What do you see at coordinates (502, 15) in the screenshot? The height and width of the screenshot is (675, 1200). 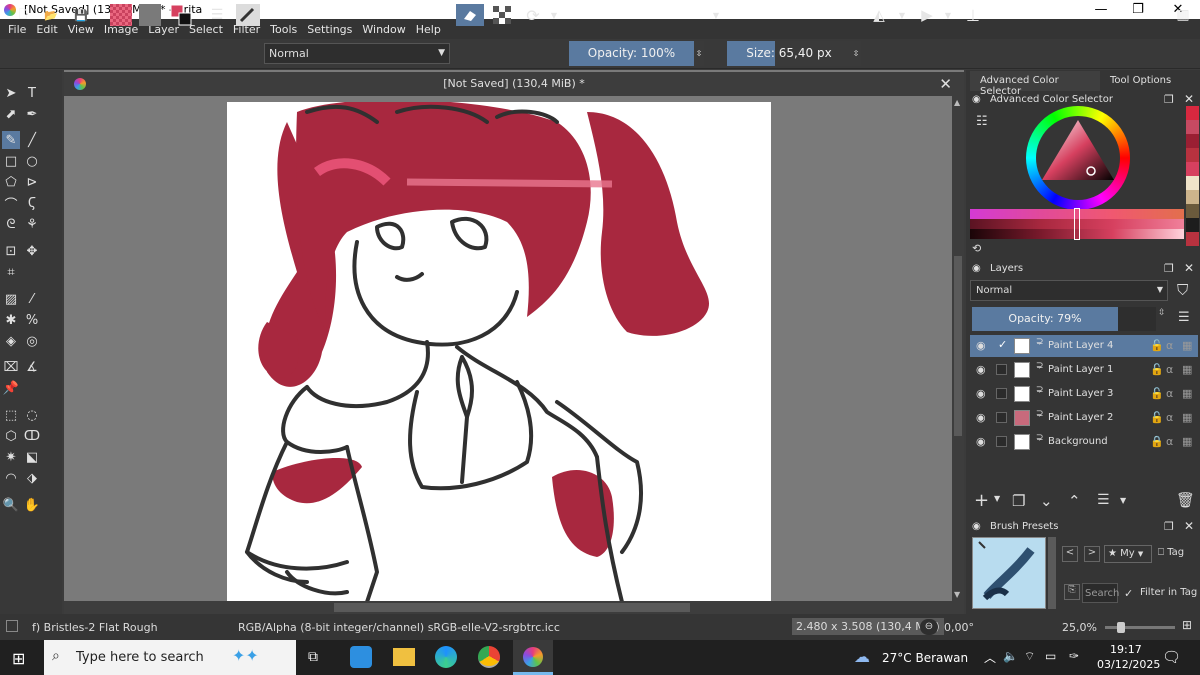 I see `preserve-alpha-icon` at bounding box center [502, 15].